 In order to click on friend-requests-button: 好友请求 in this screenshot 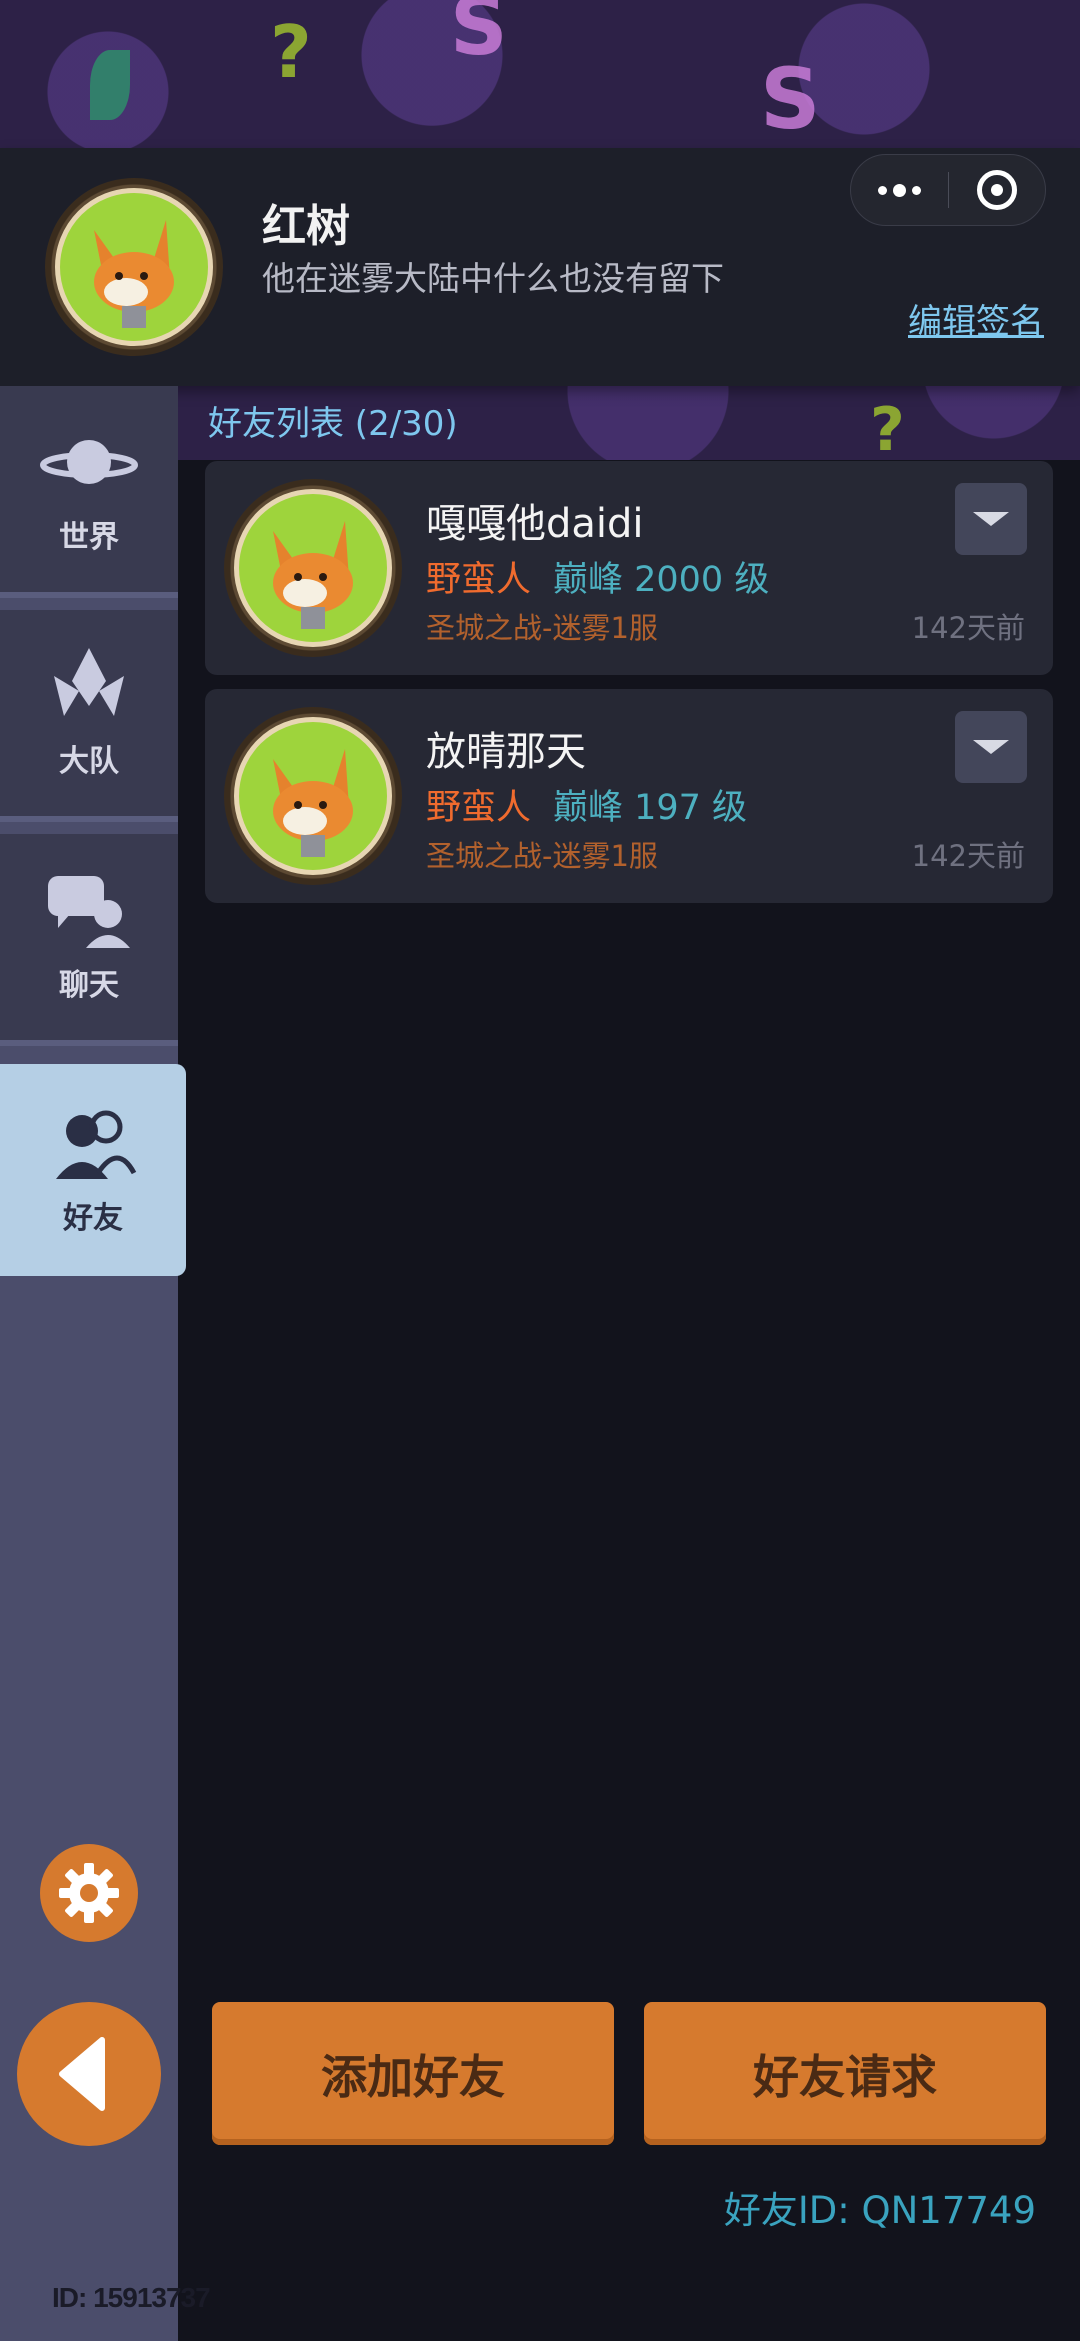, I will do `click(845, 2073)`.